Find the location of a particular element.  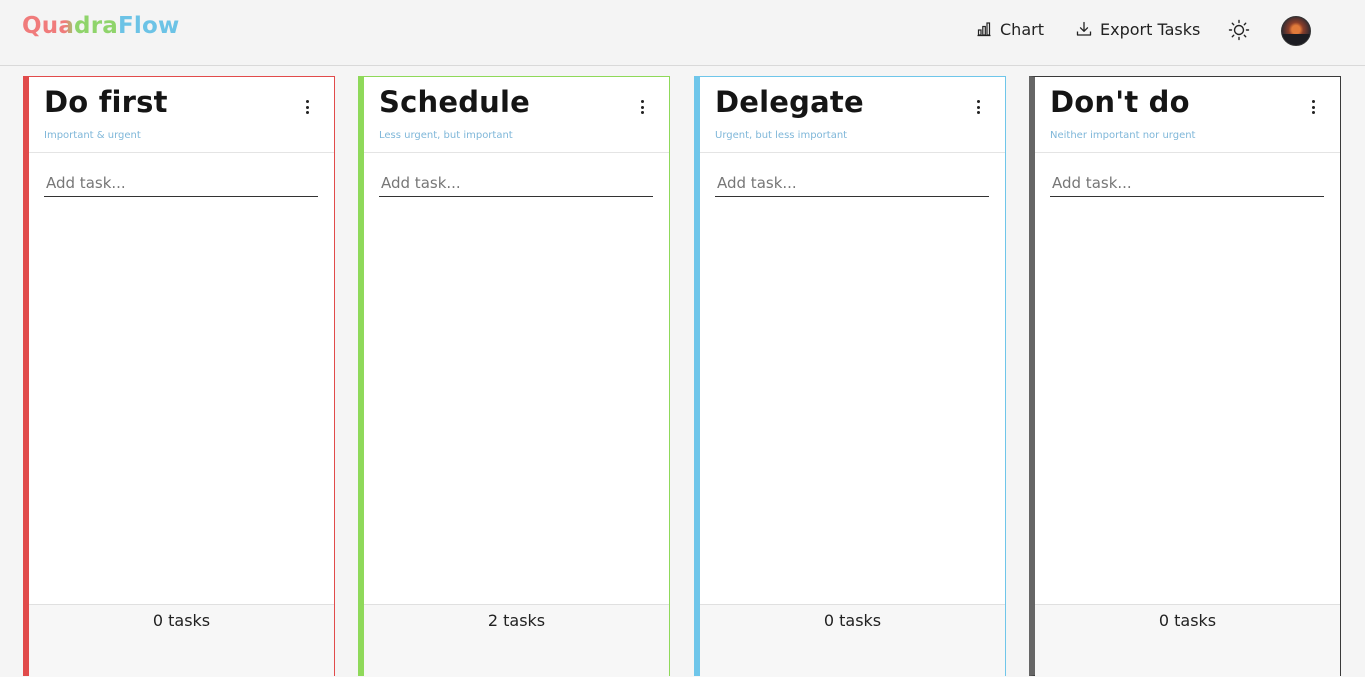

quadrant-title: Don't do is located at coordinates (1120, 102).